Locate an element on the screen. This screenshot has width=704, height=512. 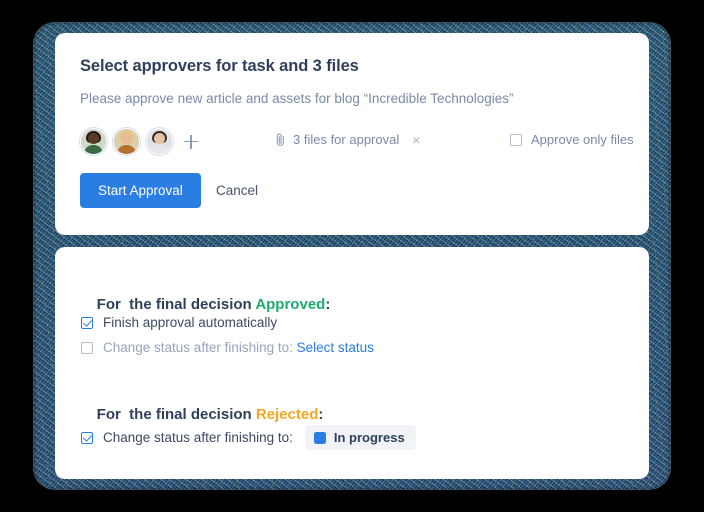
status-badge-in-progress: In progress is located at coordinates (360, 437).